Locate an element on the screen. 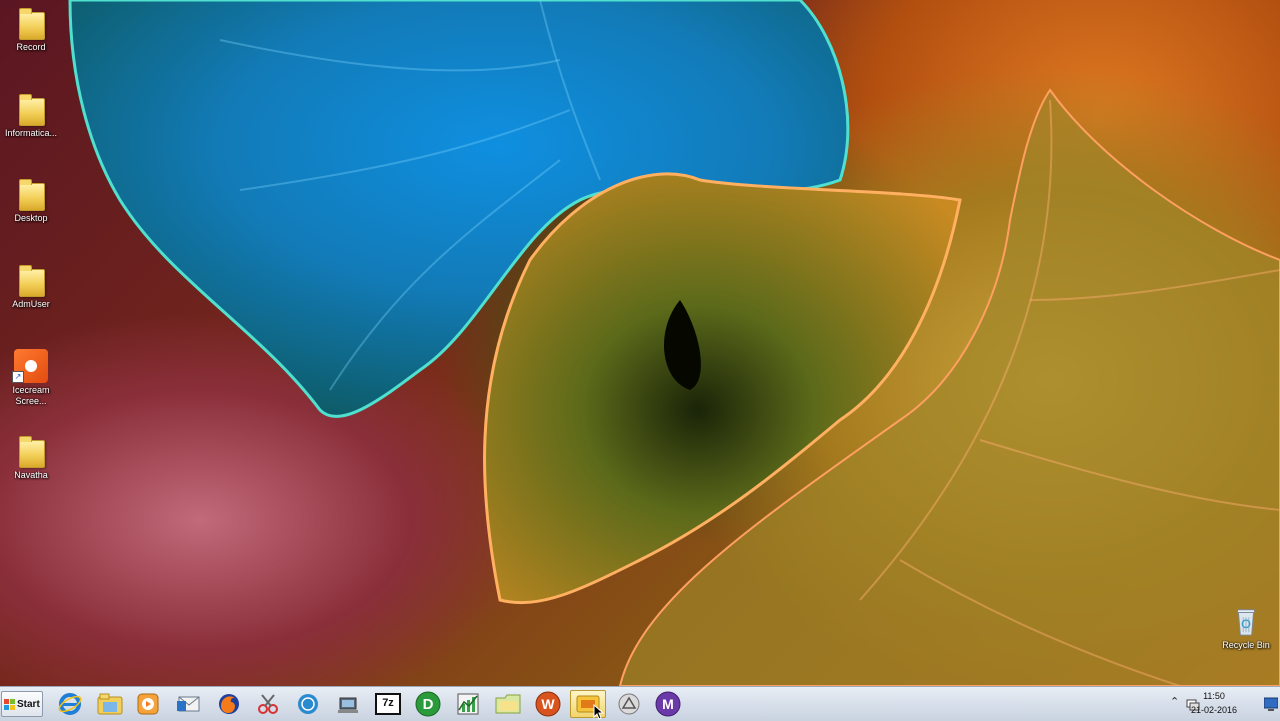 The height and width of the screenshot is (721, 1280). firefox-icon is located at coordinates (229, 704).